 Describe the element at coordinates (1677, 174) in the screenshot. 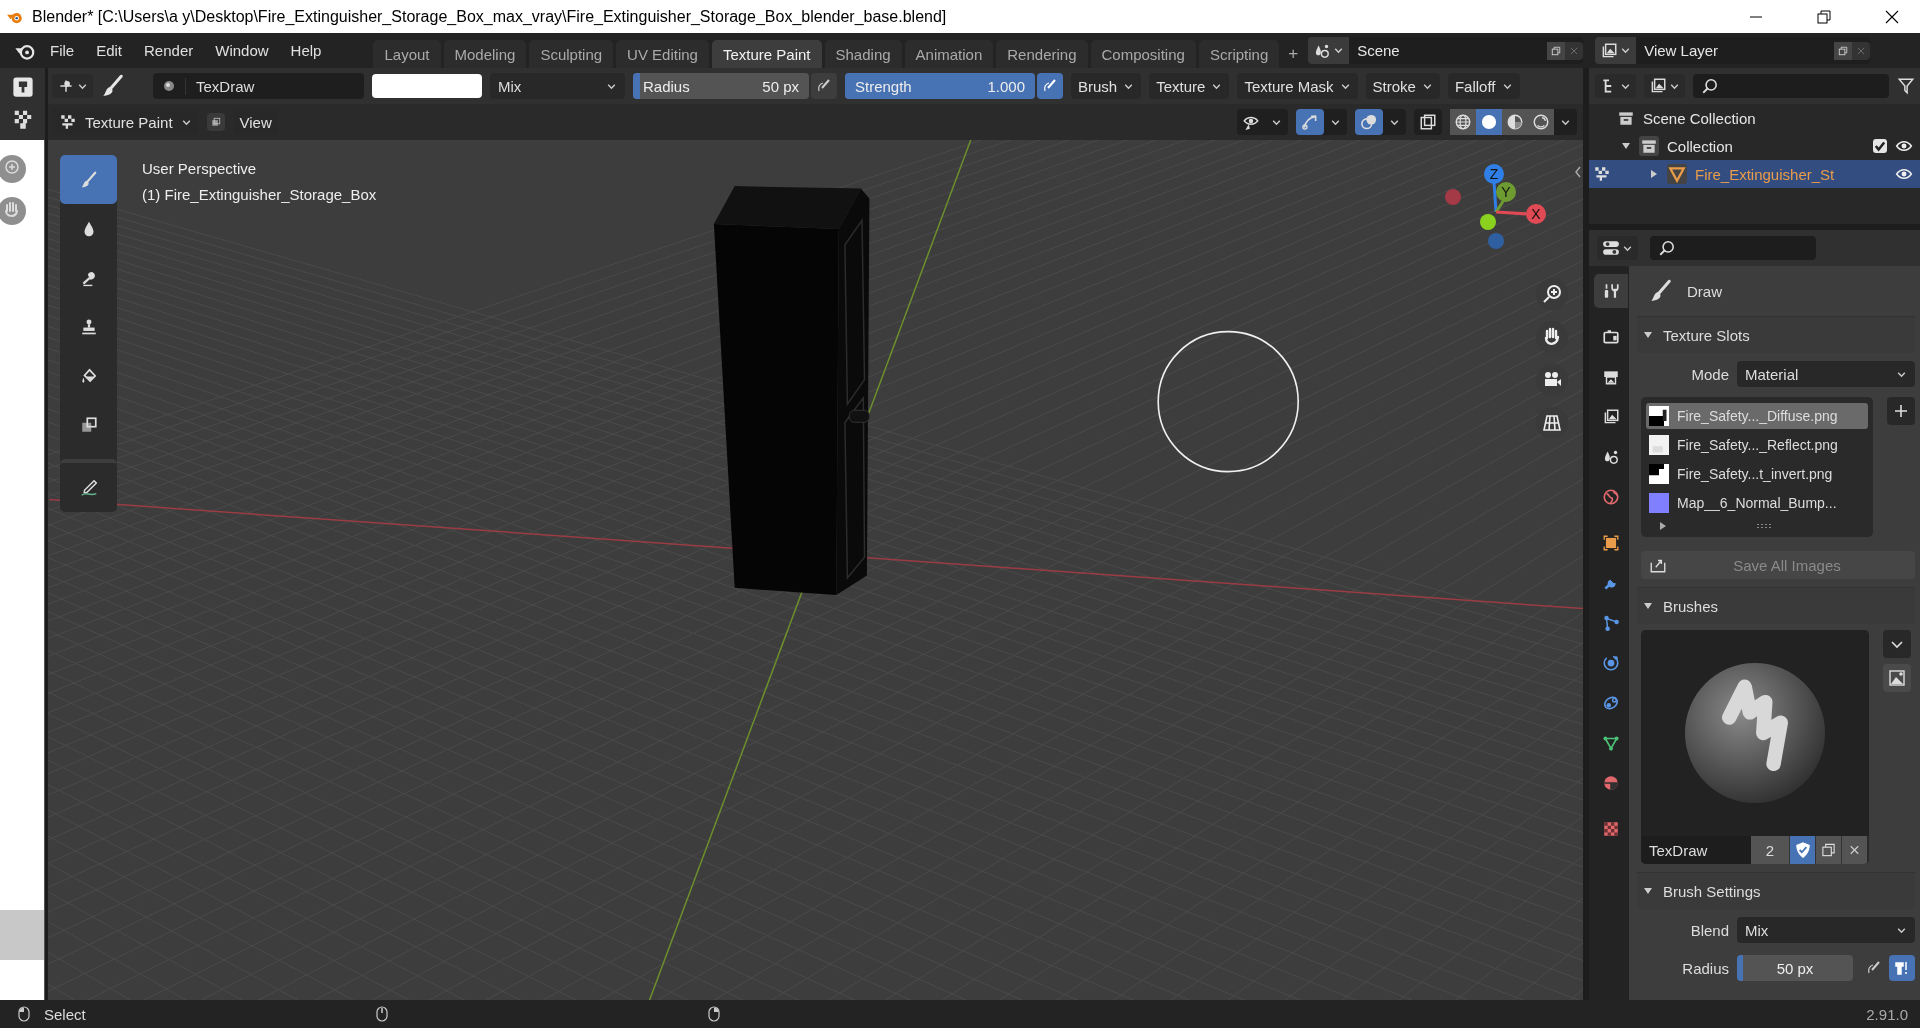

I see `cone-icon` at that location.